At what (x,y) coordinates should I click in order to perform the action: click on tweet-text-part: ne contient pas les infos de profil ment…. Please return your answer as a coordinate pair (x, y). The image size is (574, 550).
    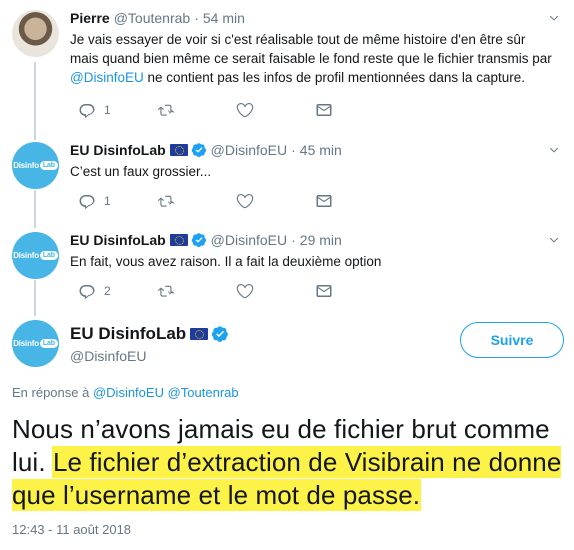
    Looking at the image, I should click on (334, 77).